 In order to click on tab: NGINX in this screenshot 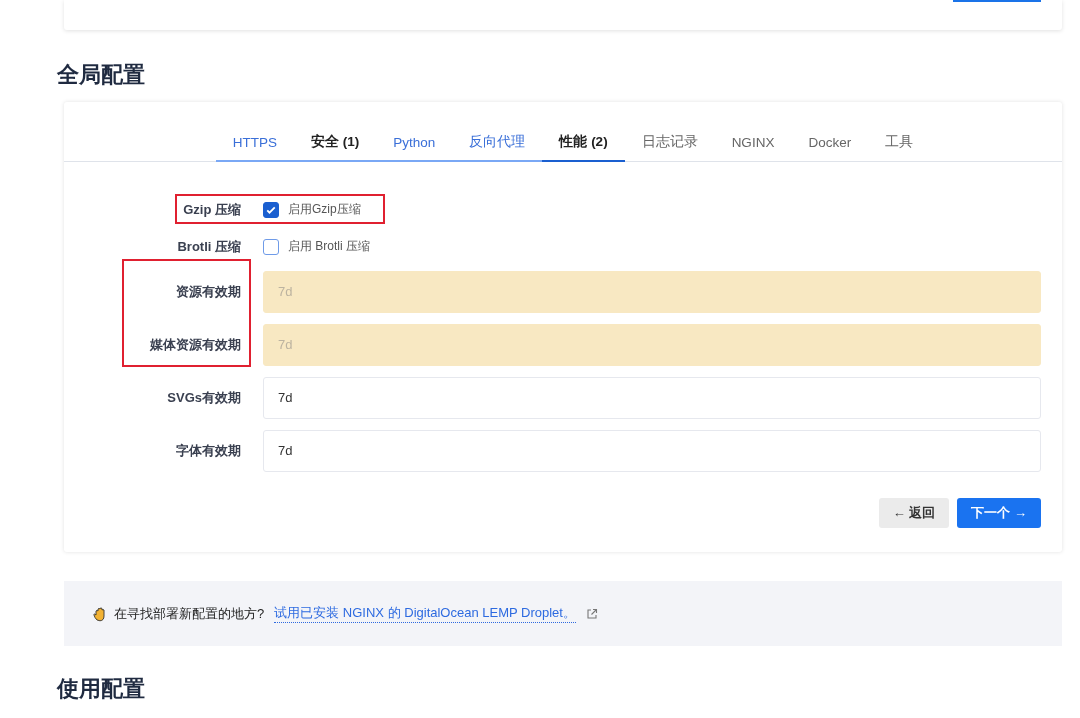, I will do `click(753, 143)`.